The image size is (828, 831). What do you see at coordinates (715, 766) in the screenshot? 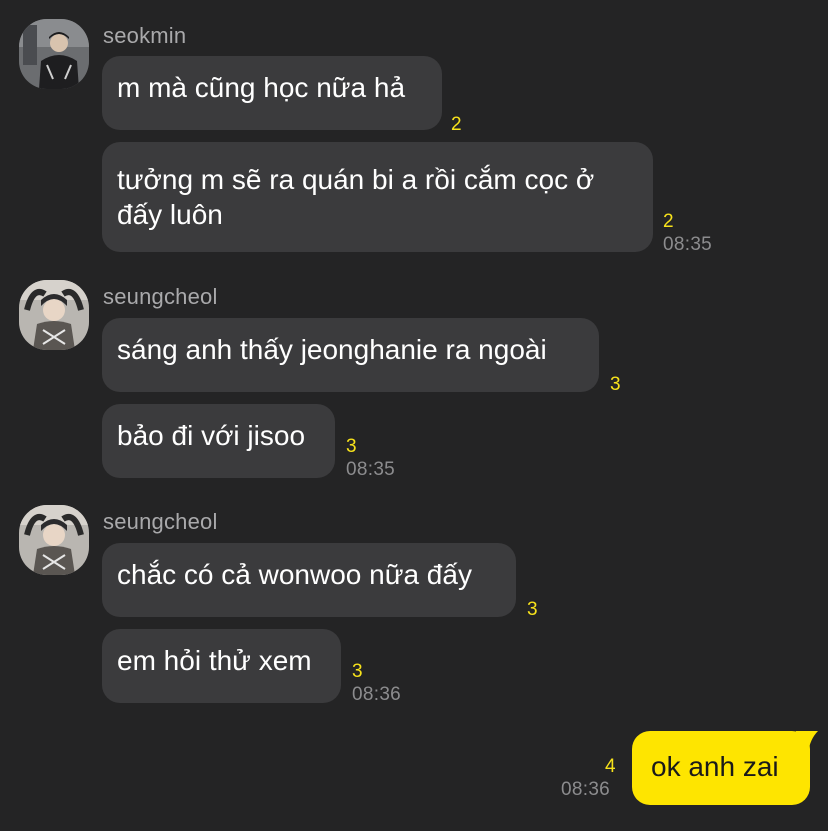
I see `message-text: ok anh zai` at bounding box center [715, 766].